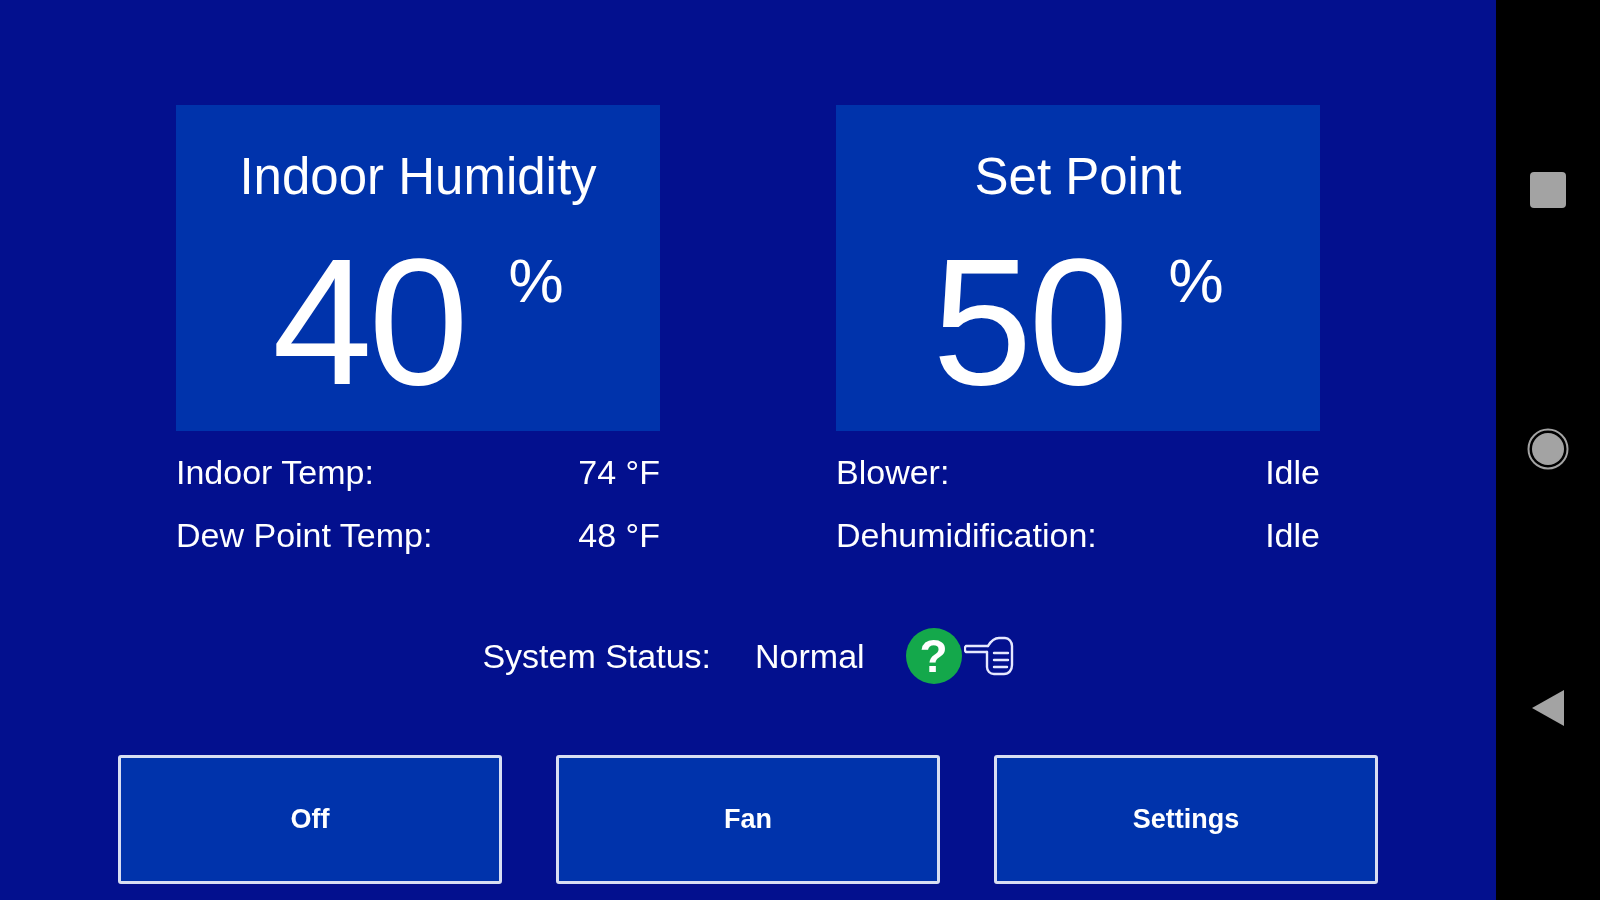  I want to click on reading-value: 40, so click(368, 322).